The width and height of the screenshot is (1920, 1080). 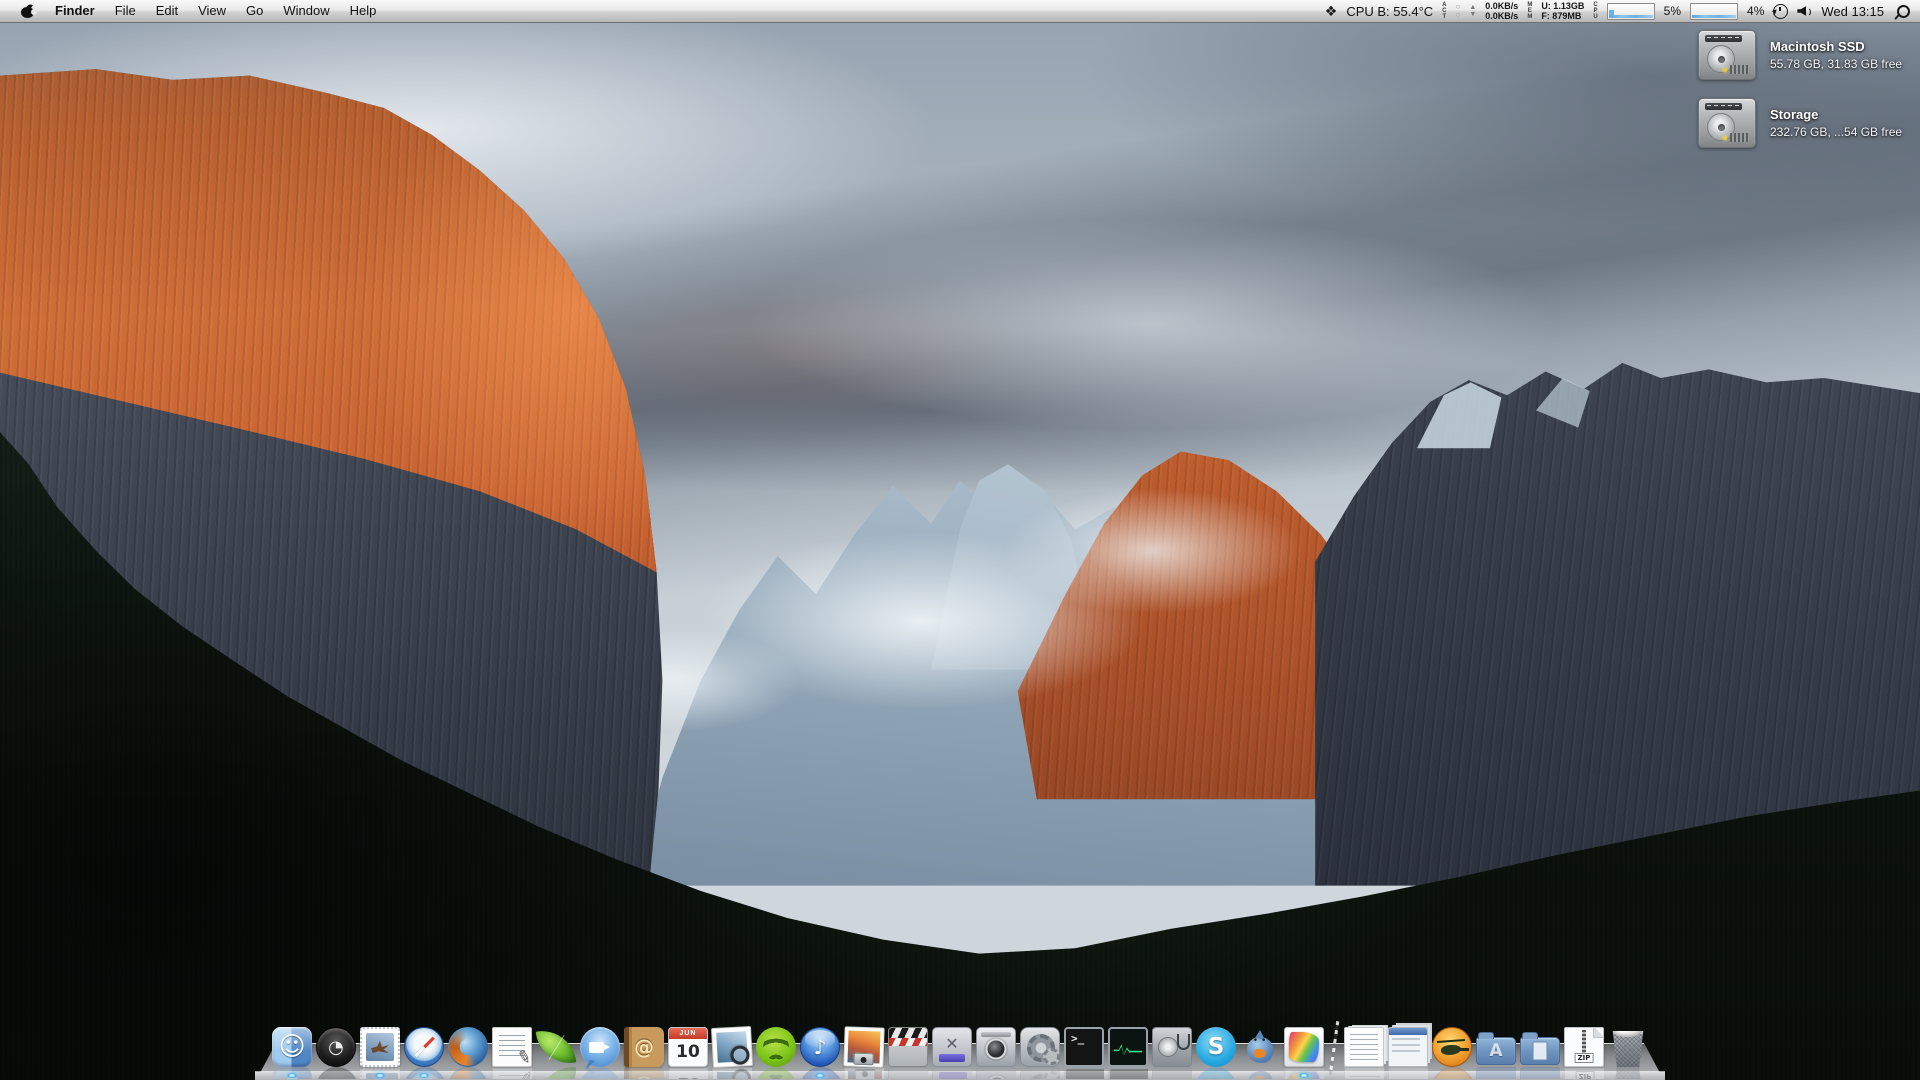 I want to click on desktop-icon-storage: Storage 232.76 GB, ...54 GB free, so click(x=1800, y=123).